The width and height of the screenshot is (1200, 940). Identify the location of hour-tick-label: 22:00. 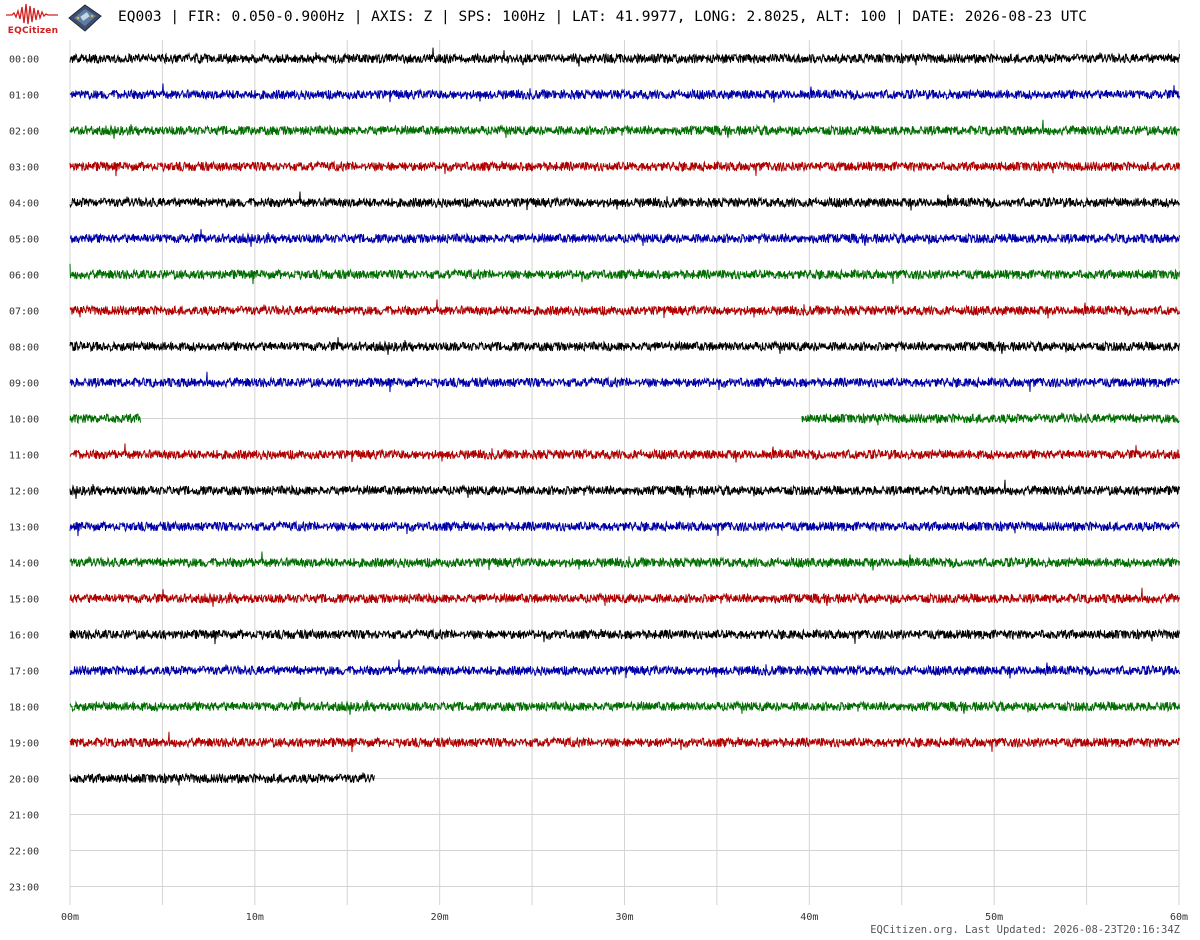
(24, 852).